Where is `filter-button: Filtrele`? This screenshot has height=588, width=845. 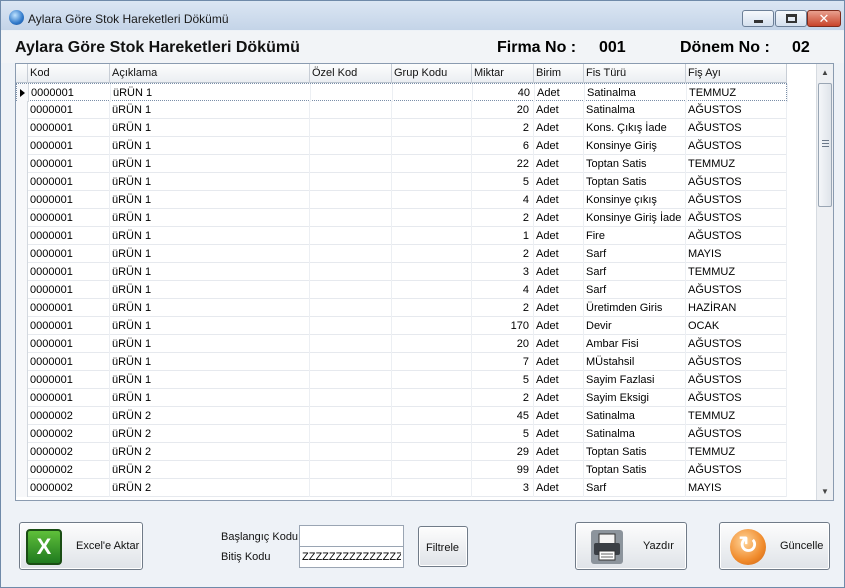 filter-button: Filtrele is located at coordinates (443, 546).